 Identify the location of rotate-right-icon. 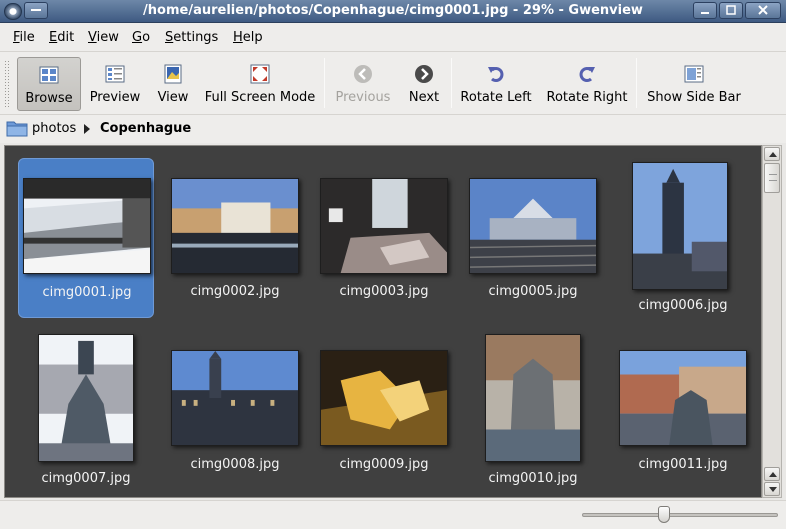
(587, 74).